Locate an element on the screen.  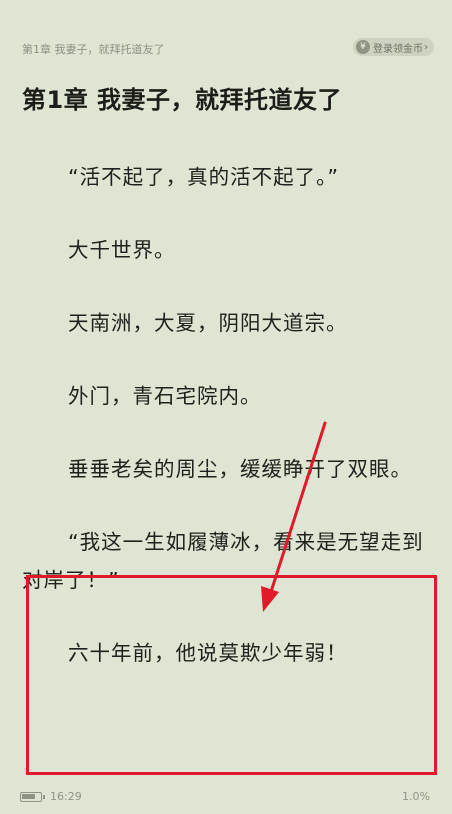
chapter-title: 第1章 我妻子，就拜托道友了 is located at coordinates (182, 100).